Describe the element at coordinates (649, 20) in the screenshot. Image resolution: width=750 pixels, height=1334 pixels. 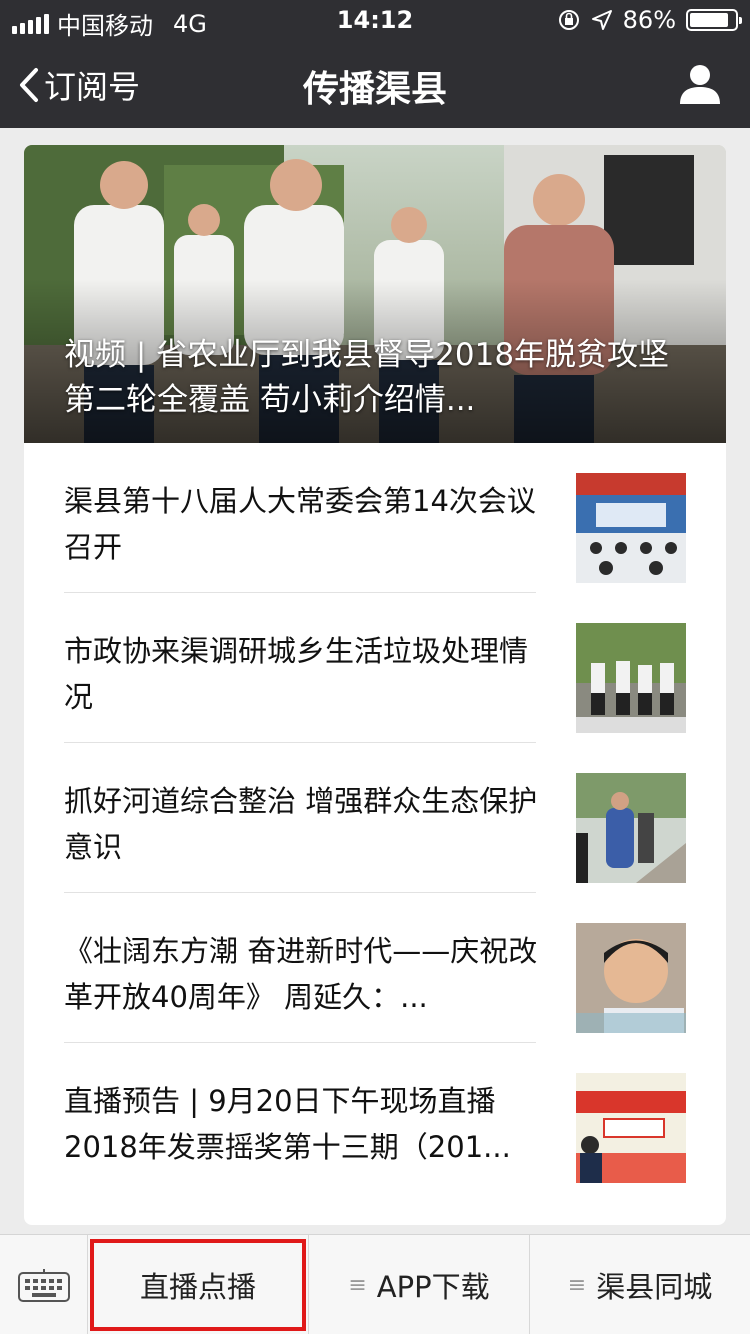
I see `battery-percent: 86%` at that location.